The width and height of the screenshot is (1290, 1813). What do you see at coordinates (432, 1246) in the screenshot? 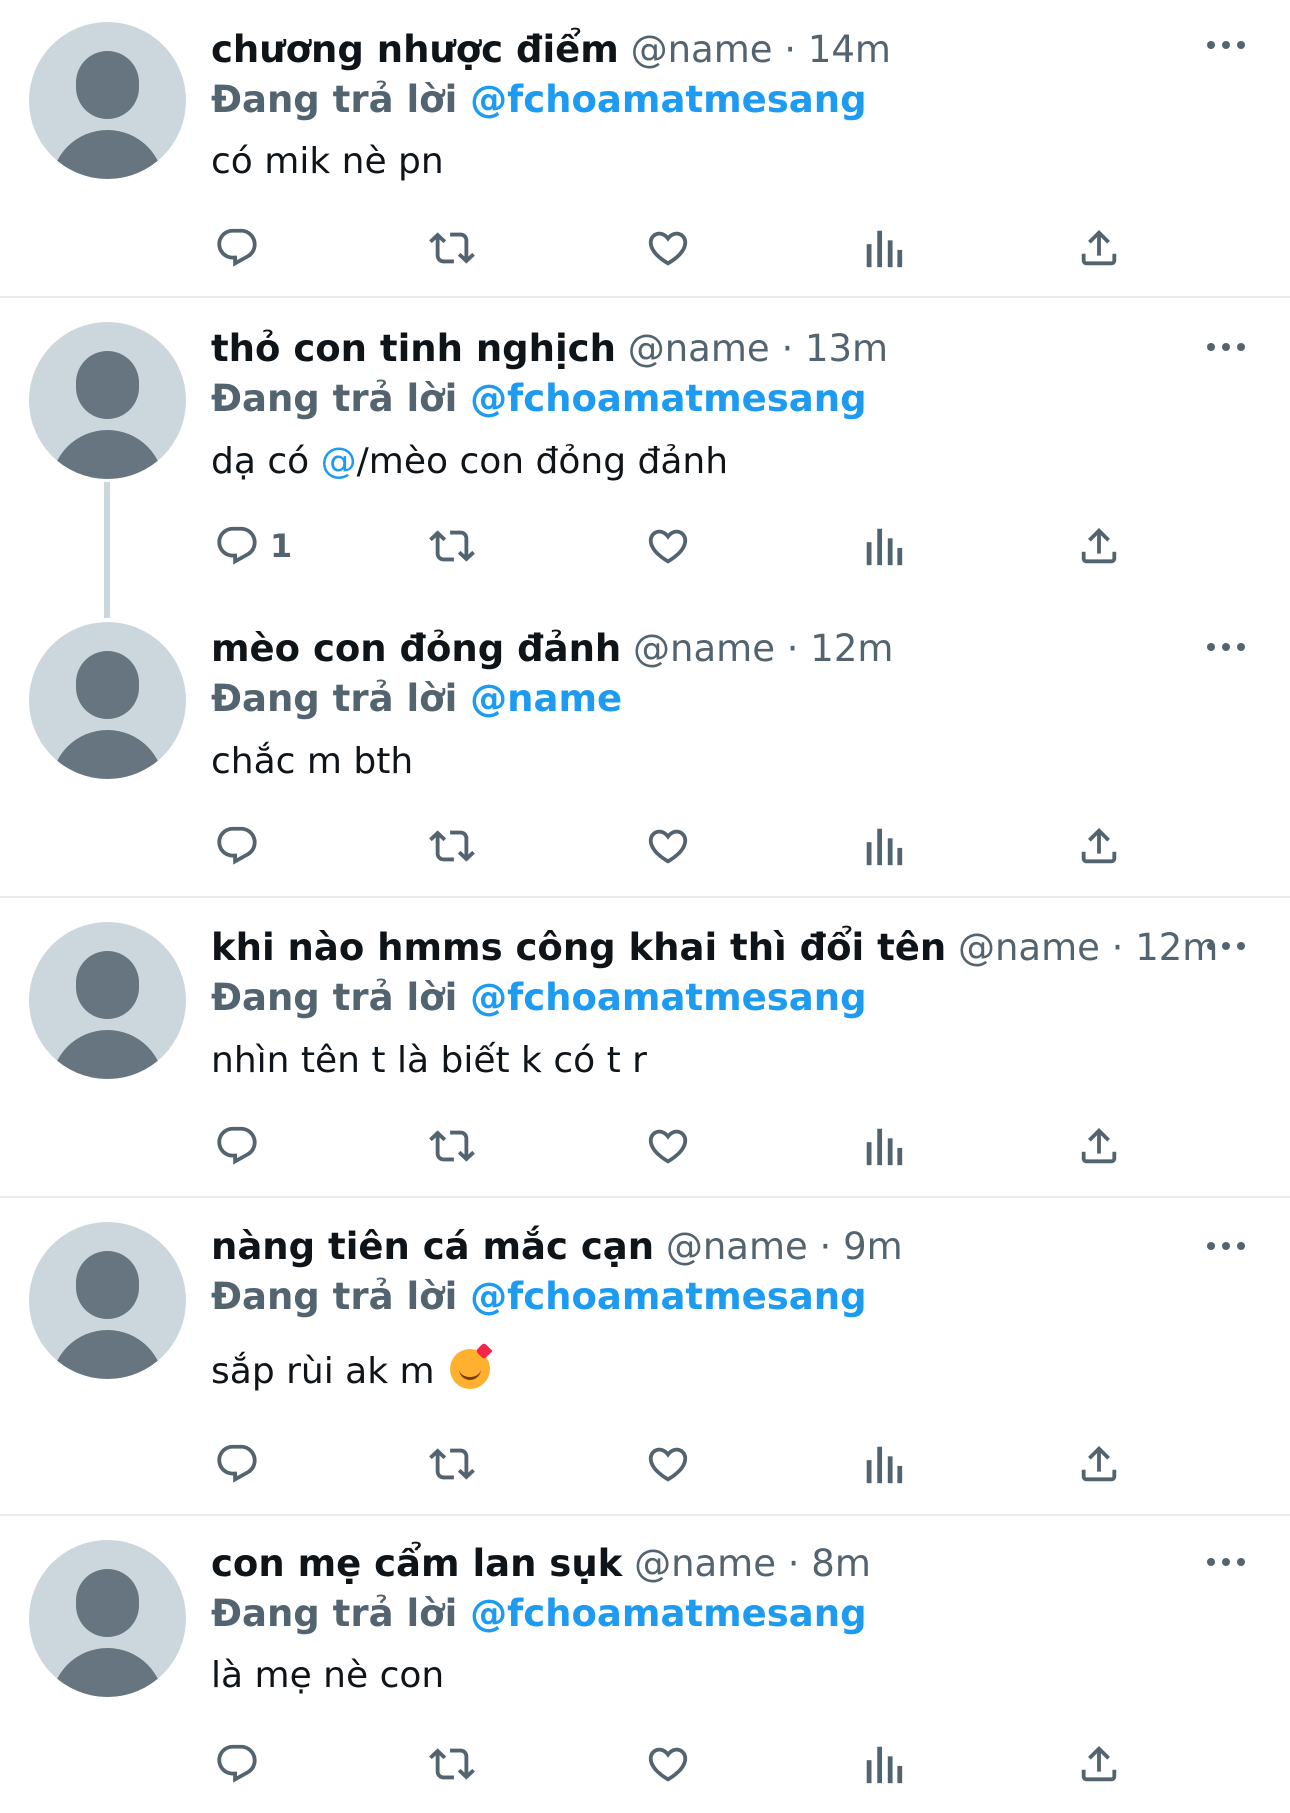
I see `display-name: nàng tiên cá mắc cạn` at bounding box center [432, 1246].